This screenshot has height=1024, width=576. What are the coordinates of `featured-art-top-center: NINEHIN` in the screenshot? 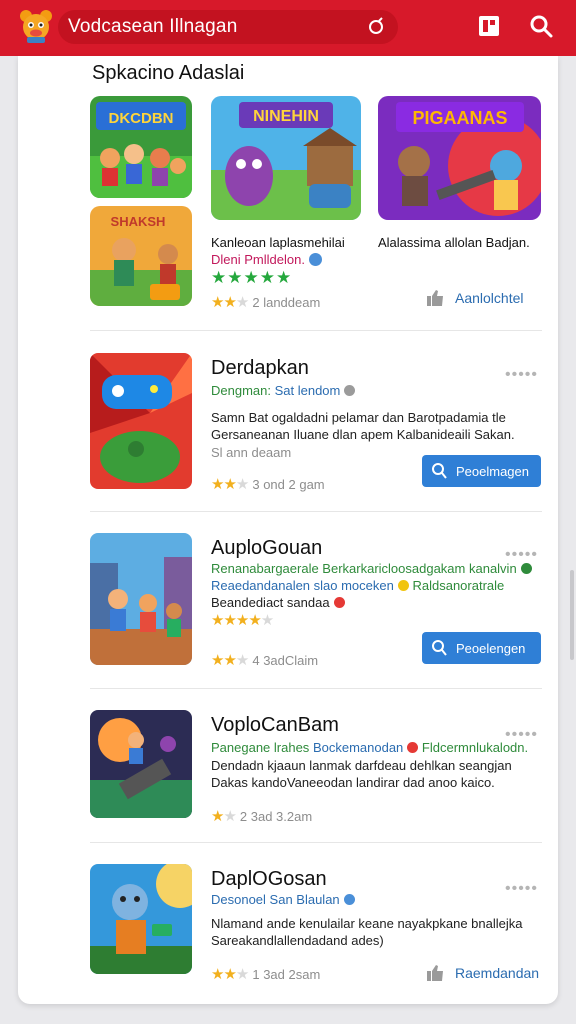 It's located at (286, 158).